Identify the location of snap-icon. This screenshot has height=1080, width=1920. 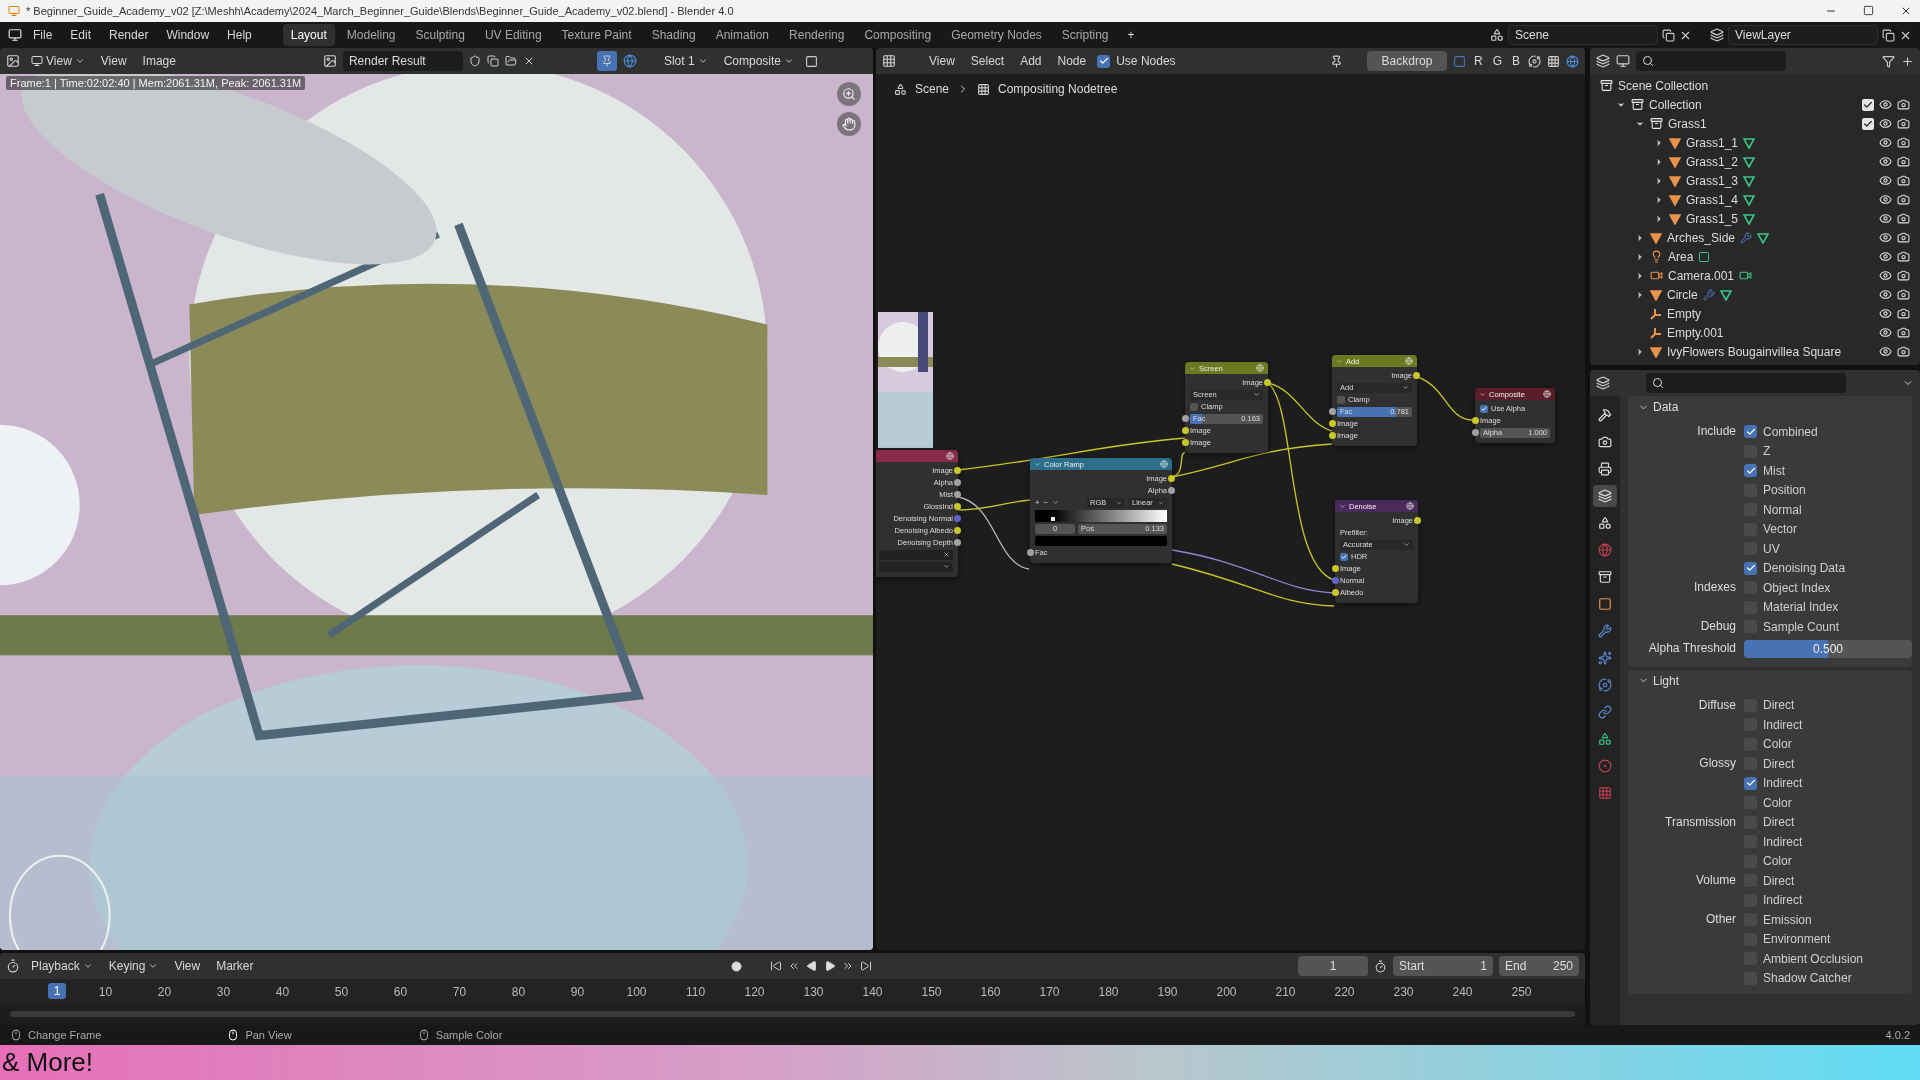
(1534, 61).